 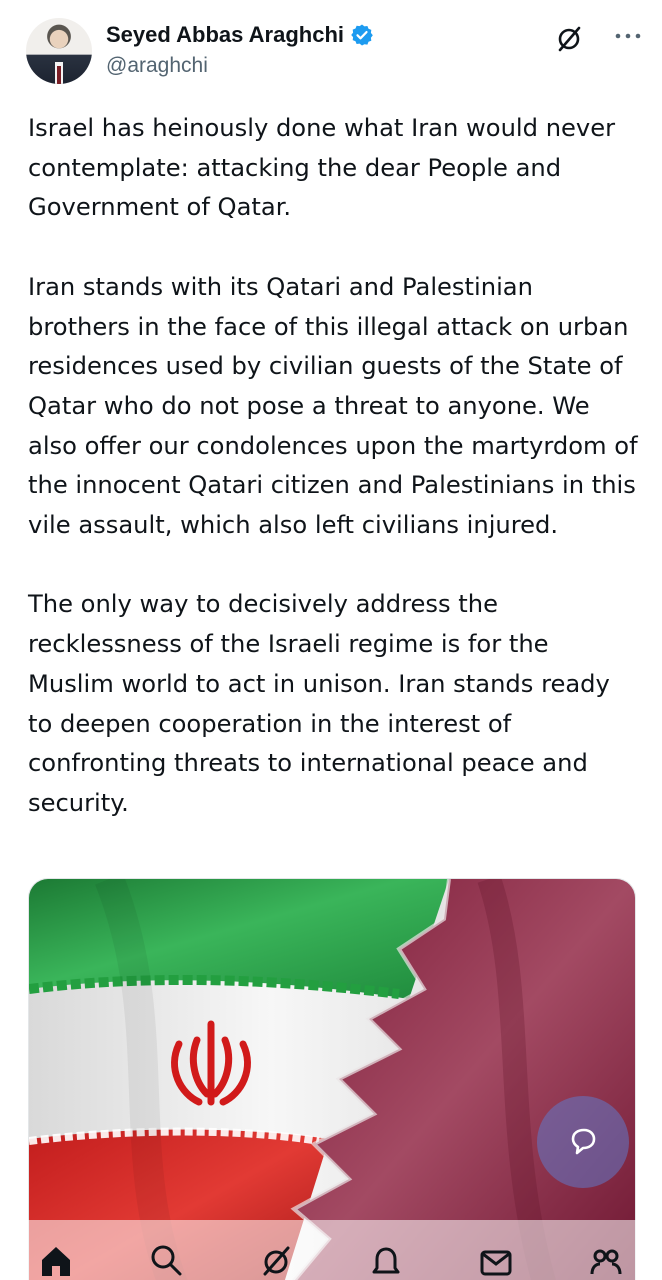 What do you see at coordinates (56, 1260) in the screenshot?
I see `home-icon` at bounding box center [56, 1260].